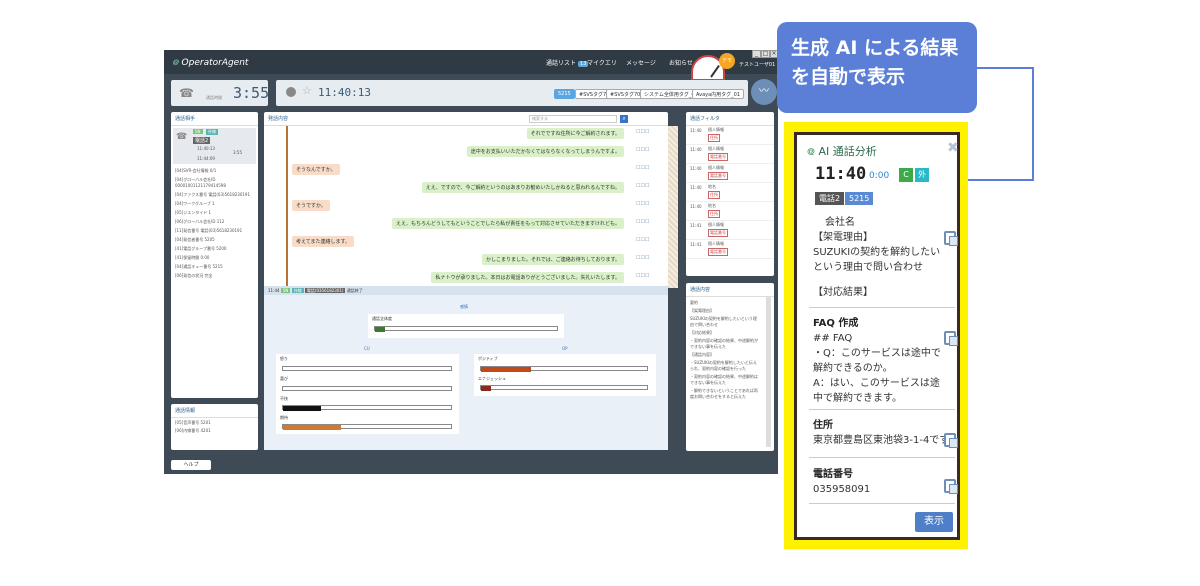 This screenshot has width=1200, height=586. I want to click on nav-call-list: 通話リスト 13, so click(567, 62).